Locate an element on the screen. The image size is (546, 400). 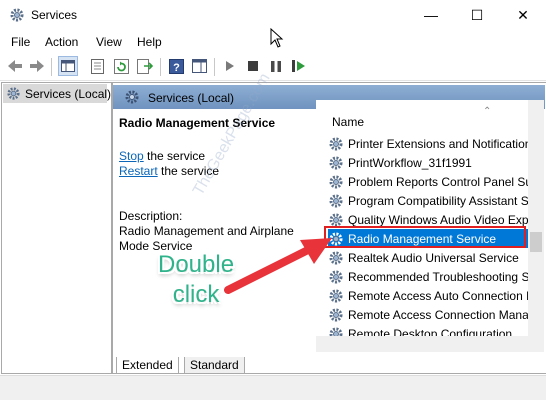
service-name: Quality Windows Audio Video Experience is located at coordinates (438, 219).